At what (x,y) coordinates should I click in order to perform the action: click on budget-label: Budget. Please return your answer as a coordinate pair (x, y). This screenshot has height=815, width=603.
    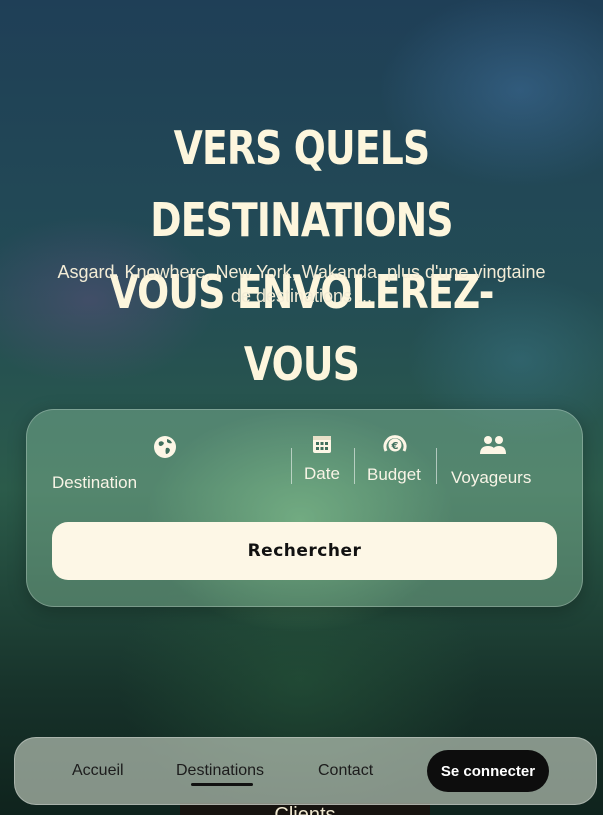
    Looking at the image, I should click on (394, 474).